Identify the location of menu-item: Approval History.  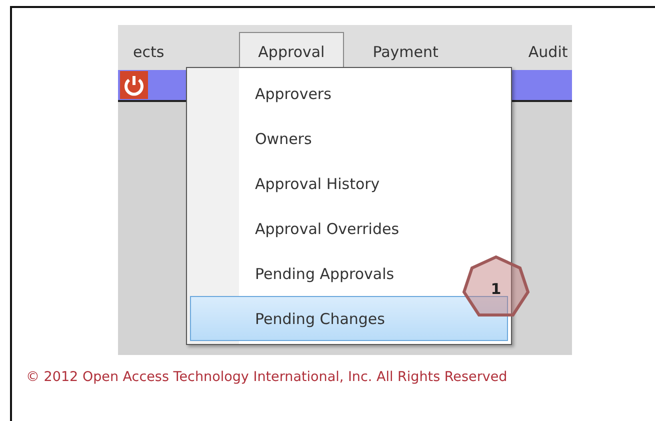
(287, 184).